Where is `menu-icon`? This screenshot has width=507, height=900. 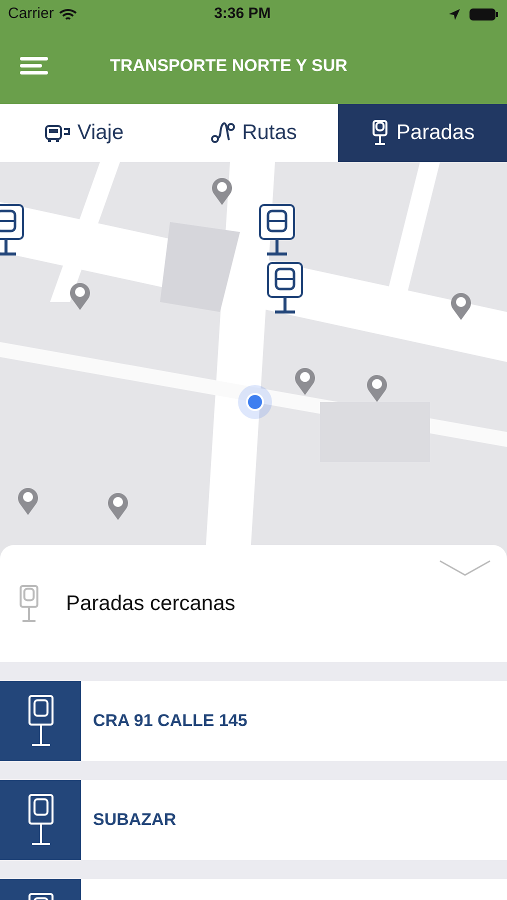 menu-icon is located at coordinates (35, 66).